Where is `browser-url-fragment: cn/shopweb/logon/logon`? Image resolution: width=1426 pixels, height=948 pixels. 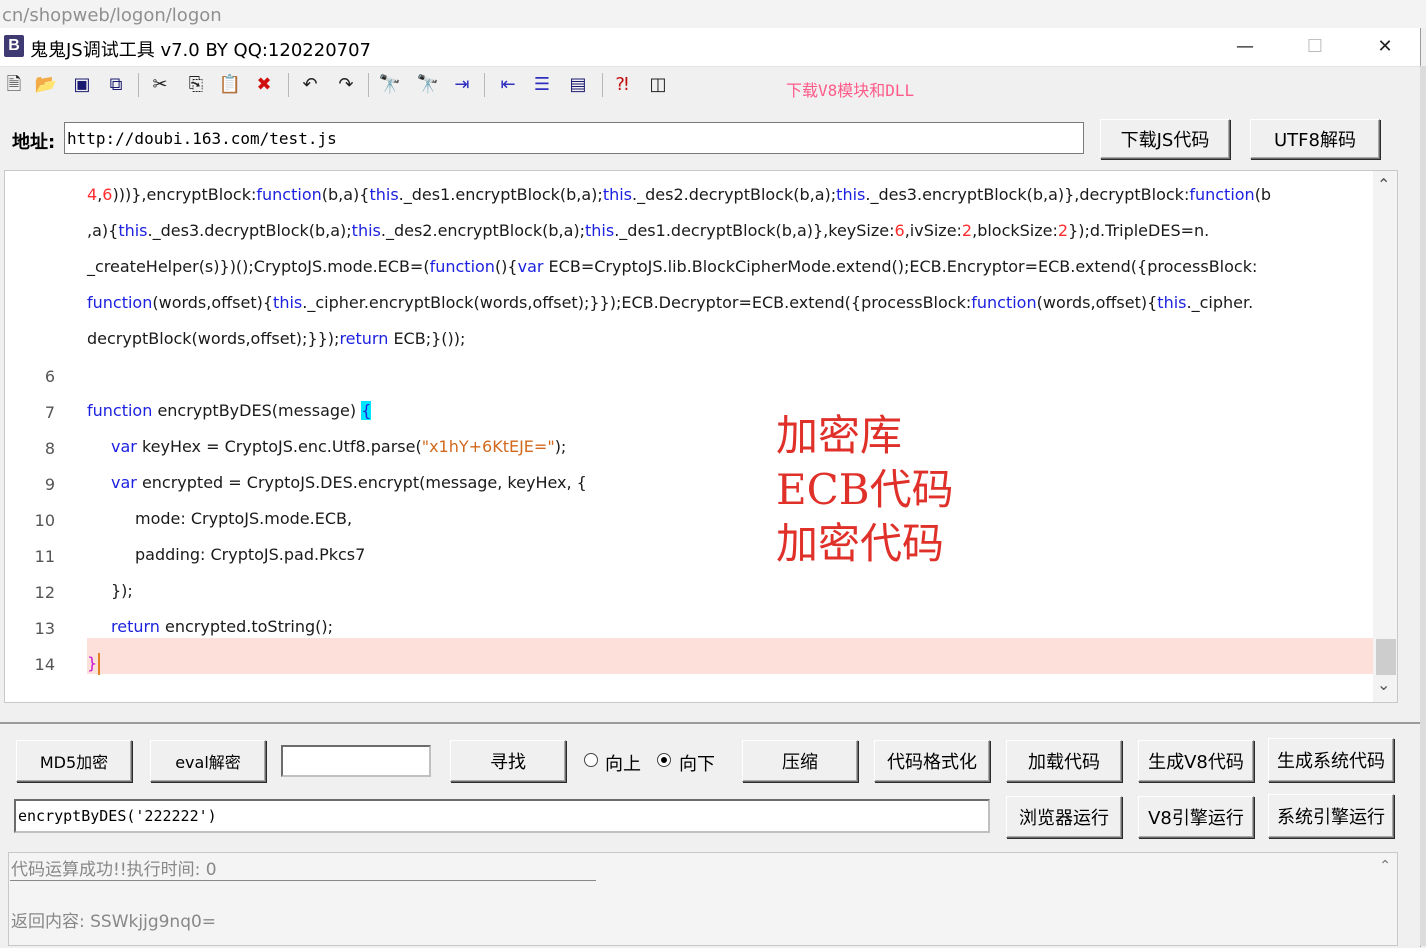
browser-url-fragment: cn/shopweb/logon/logon is located at coordinates (112, 15).